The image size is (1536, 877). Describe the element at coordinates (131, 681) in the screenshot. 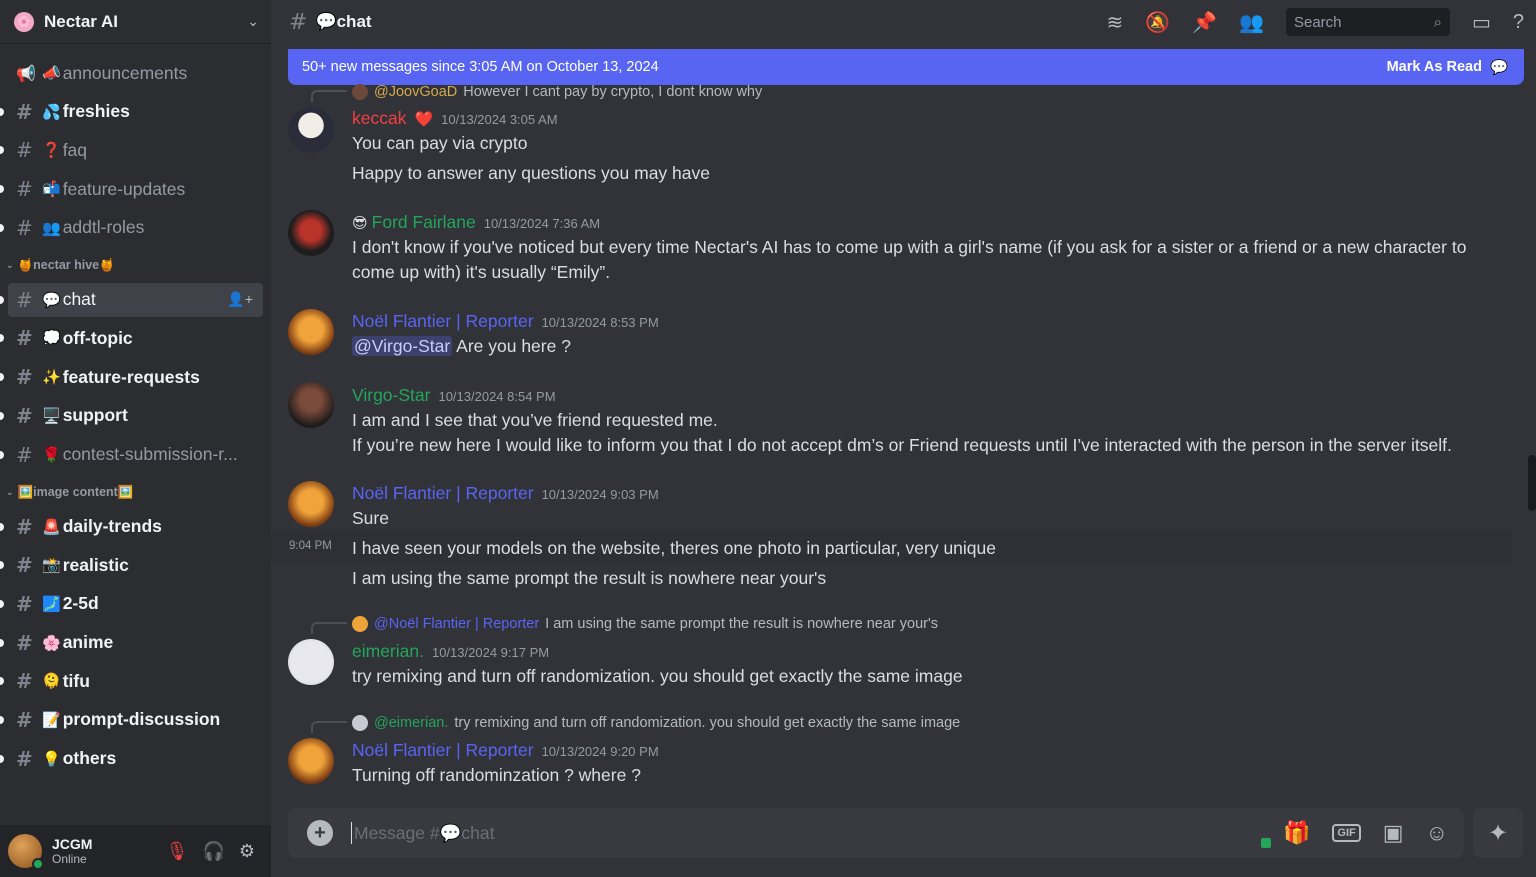

I see `channel-item-tifu: # 🫠 tifu` at that location.